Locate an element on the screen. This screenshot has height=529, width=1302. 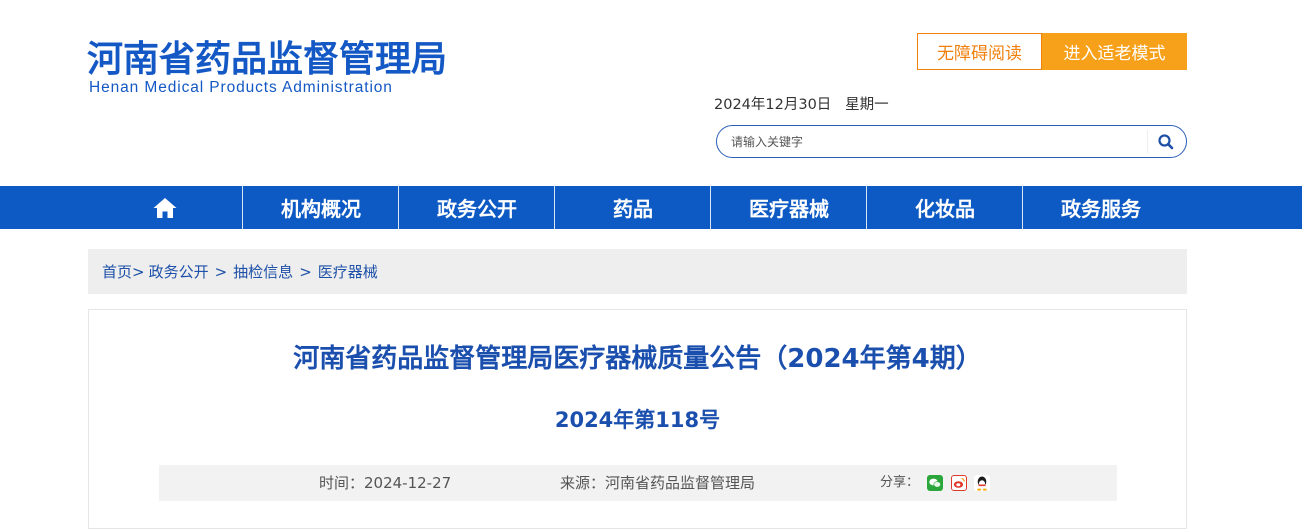
wechat-share-icon is located at coordinates (935, 483).